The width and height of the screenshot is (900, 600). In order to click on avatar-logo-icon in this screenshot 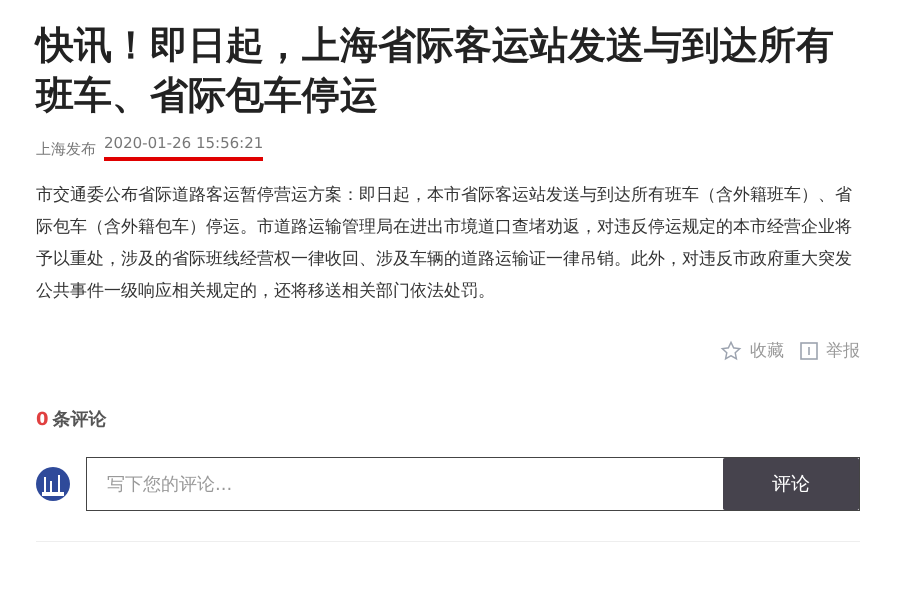, I will do `click(53, 484)`.